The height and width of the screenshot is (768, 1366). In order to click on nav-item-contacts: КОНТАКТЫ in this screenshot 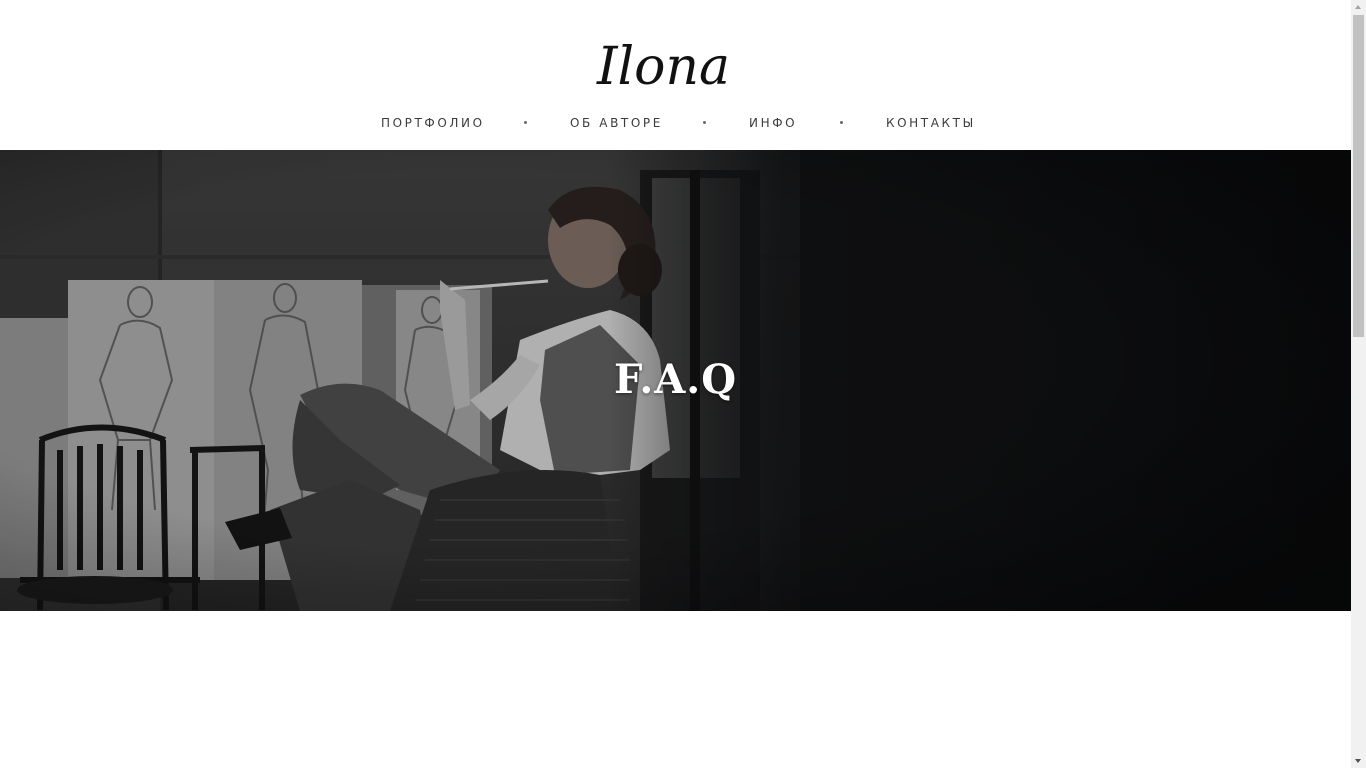, I will do `click(931, 123)`.